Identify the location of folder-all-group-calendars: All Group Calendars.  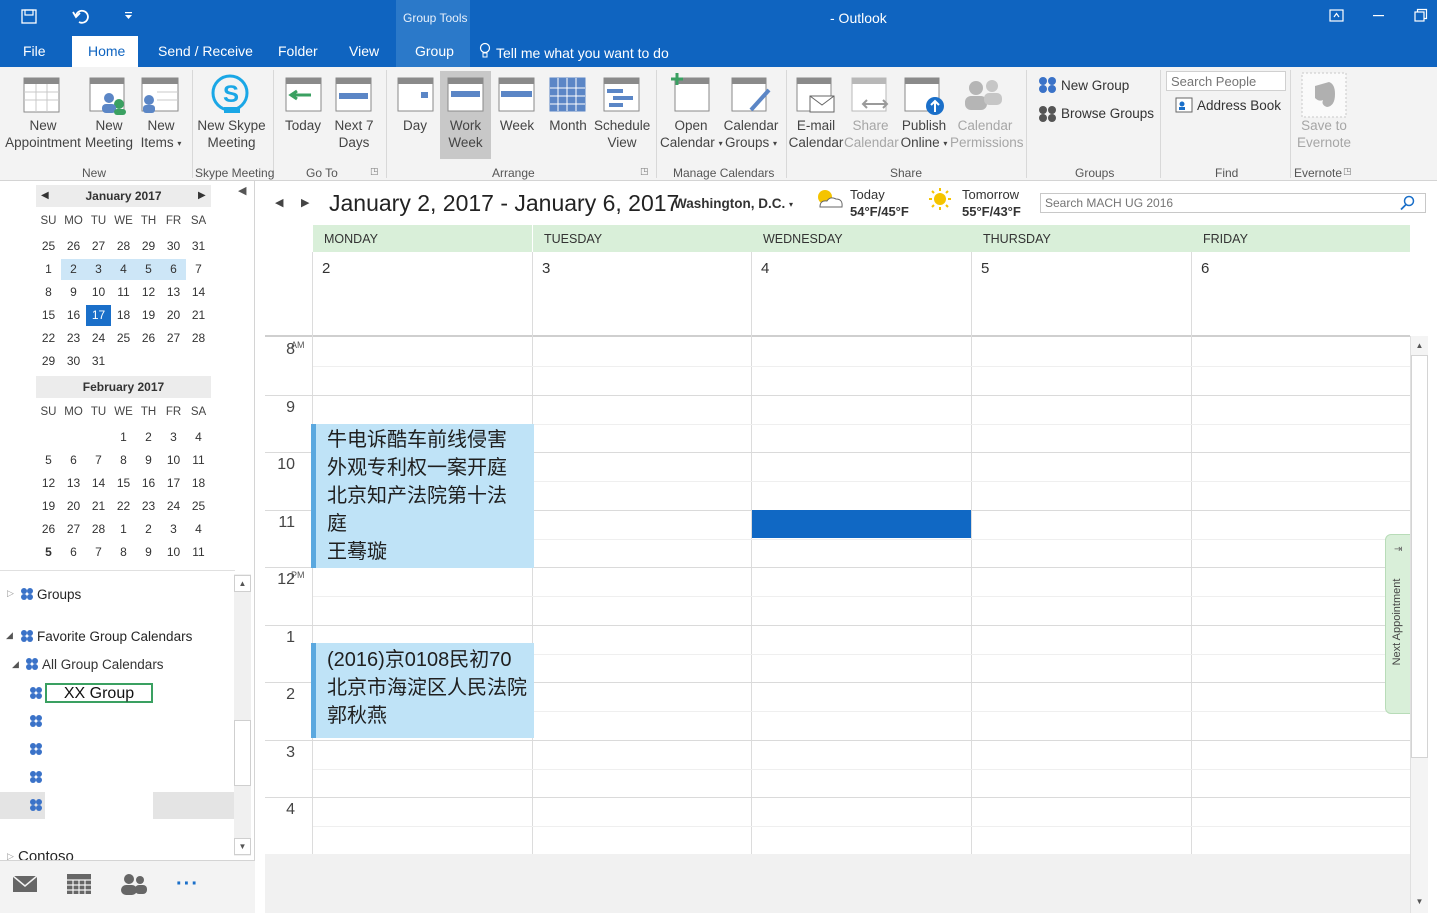
(103, 664).